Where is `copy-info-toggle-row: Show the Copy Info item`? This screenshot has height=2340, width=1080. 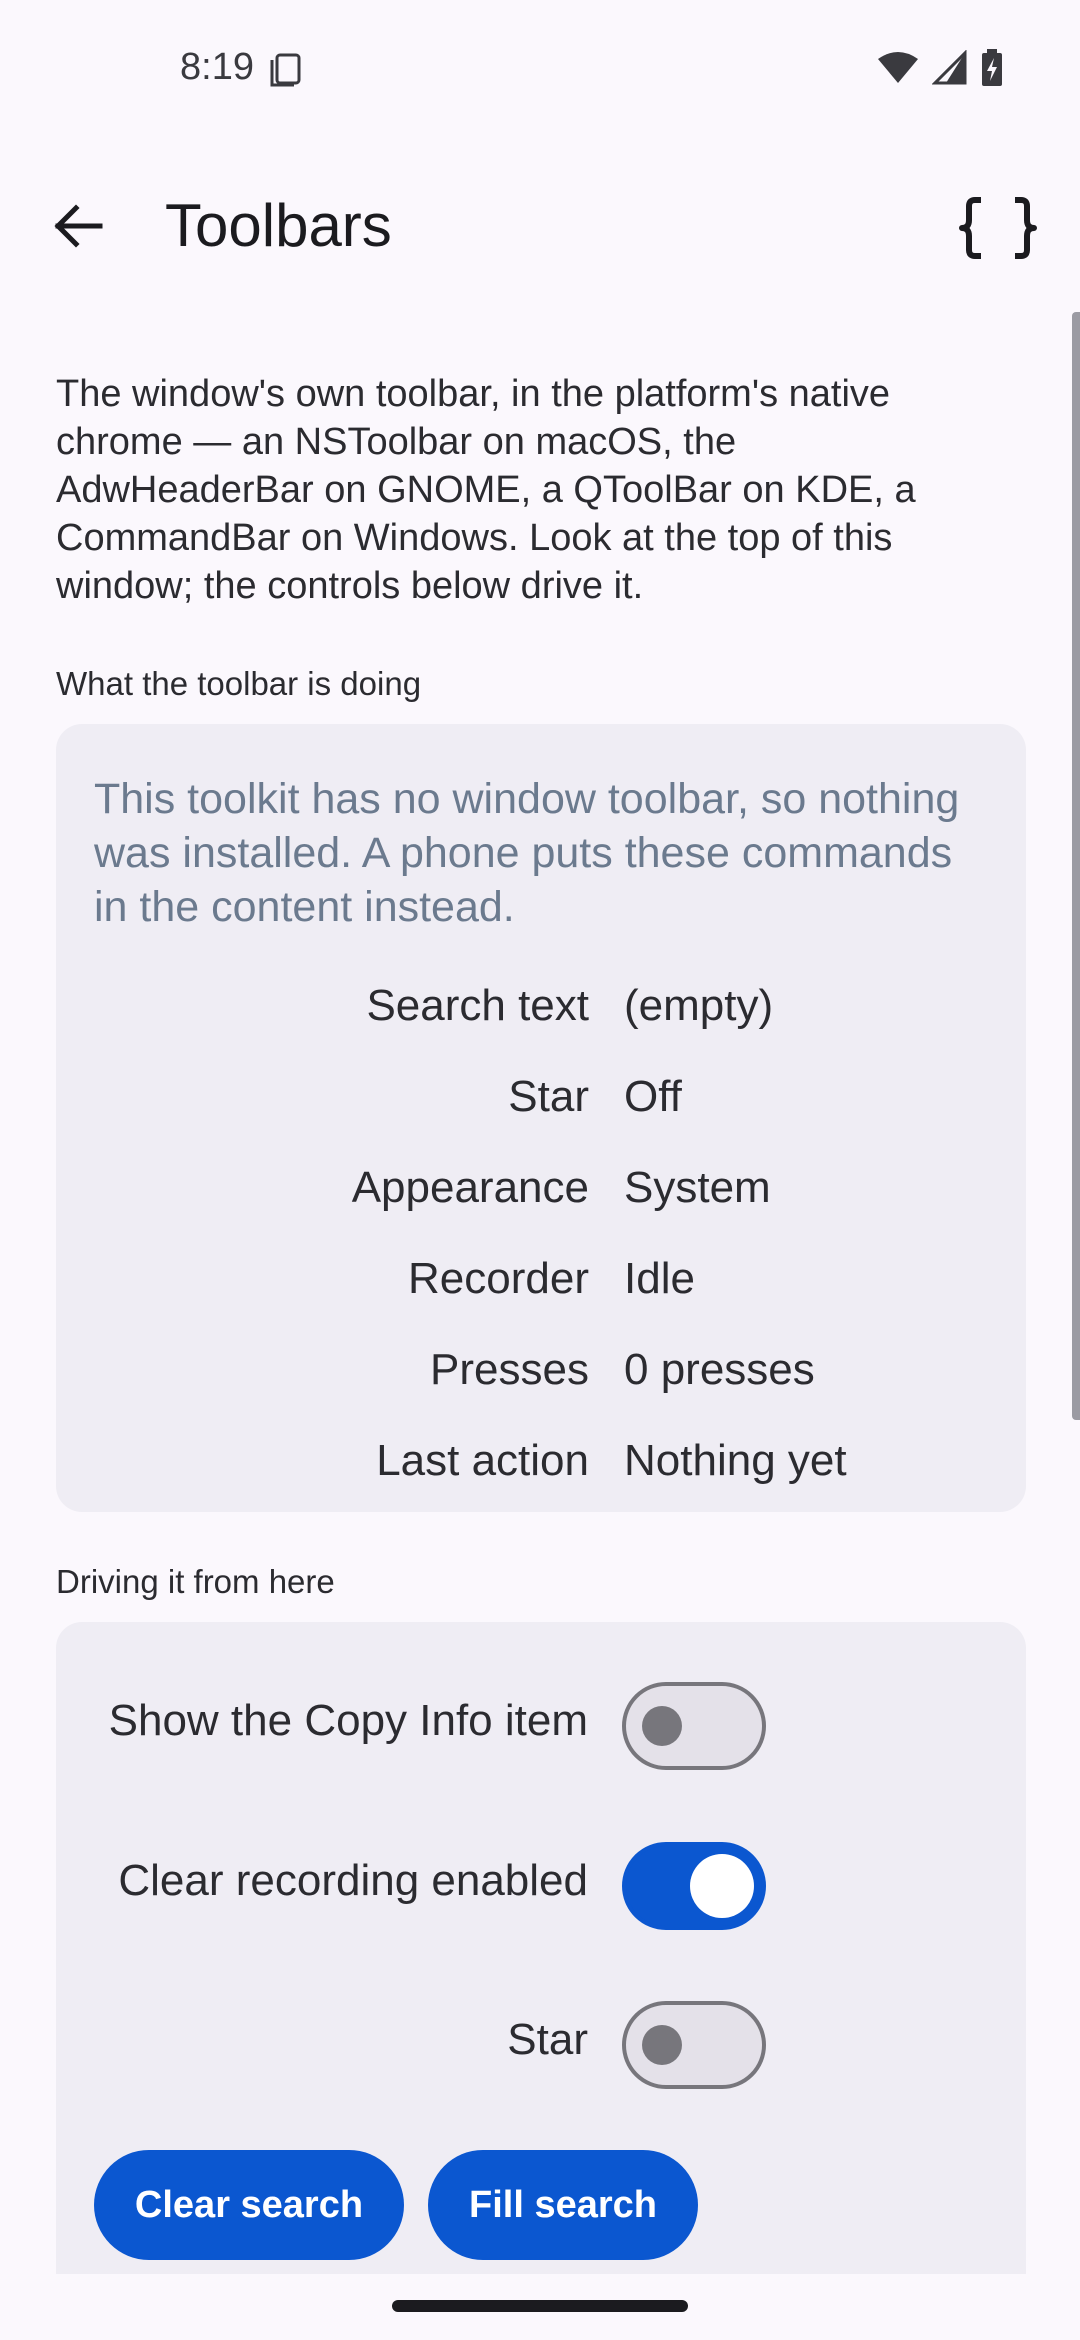 copy-info-toggle-row: Show the Copy Info item is located at coordinates (541, 1720).